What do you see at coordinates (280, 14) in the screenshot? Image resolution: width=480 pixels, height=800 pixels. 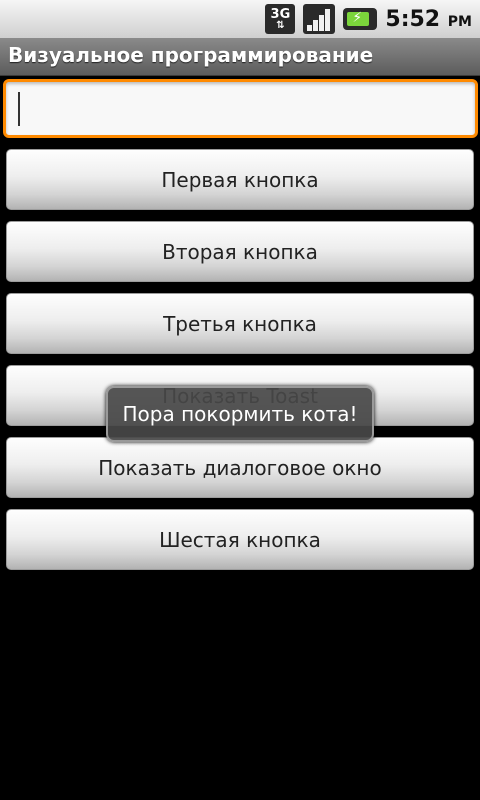 I see `network-type-label: 3G` at bounding box center [280, 14].